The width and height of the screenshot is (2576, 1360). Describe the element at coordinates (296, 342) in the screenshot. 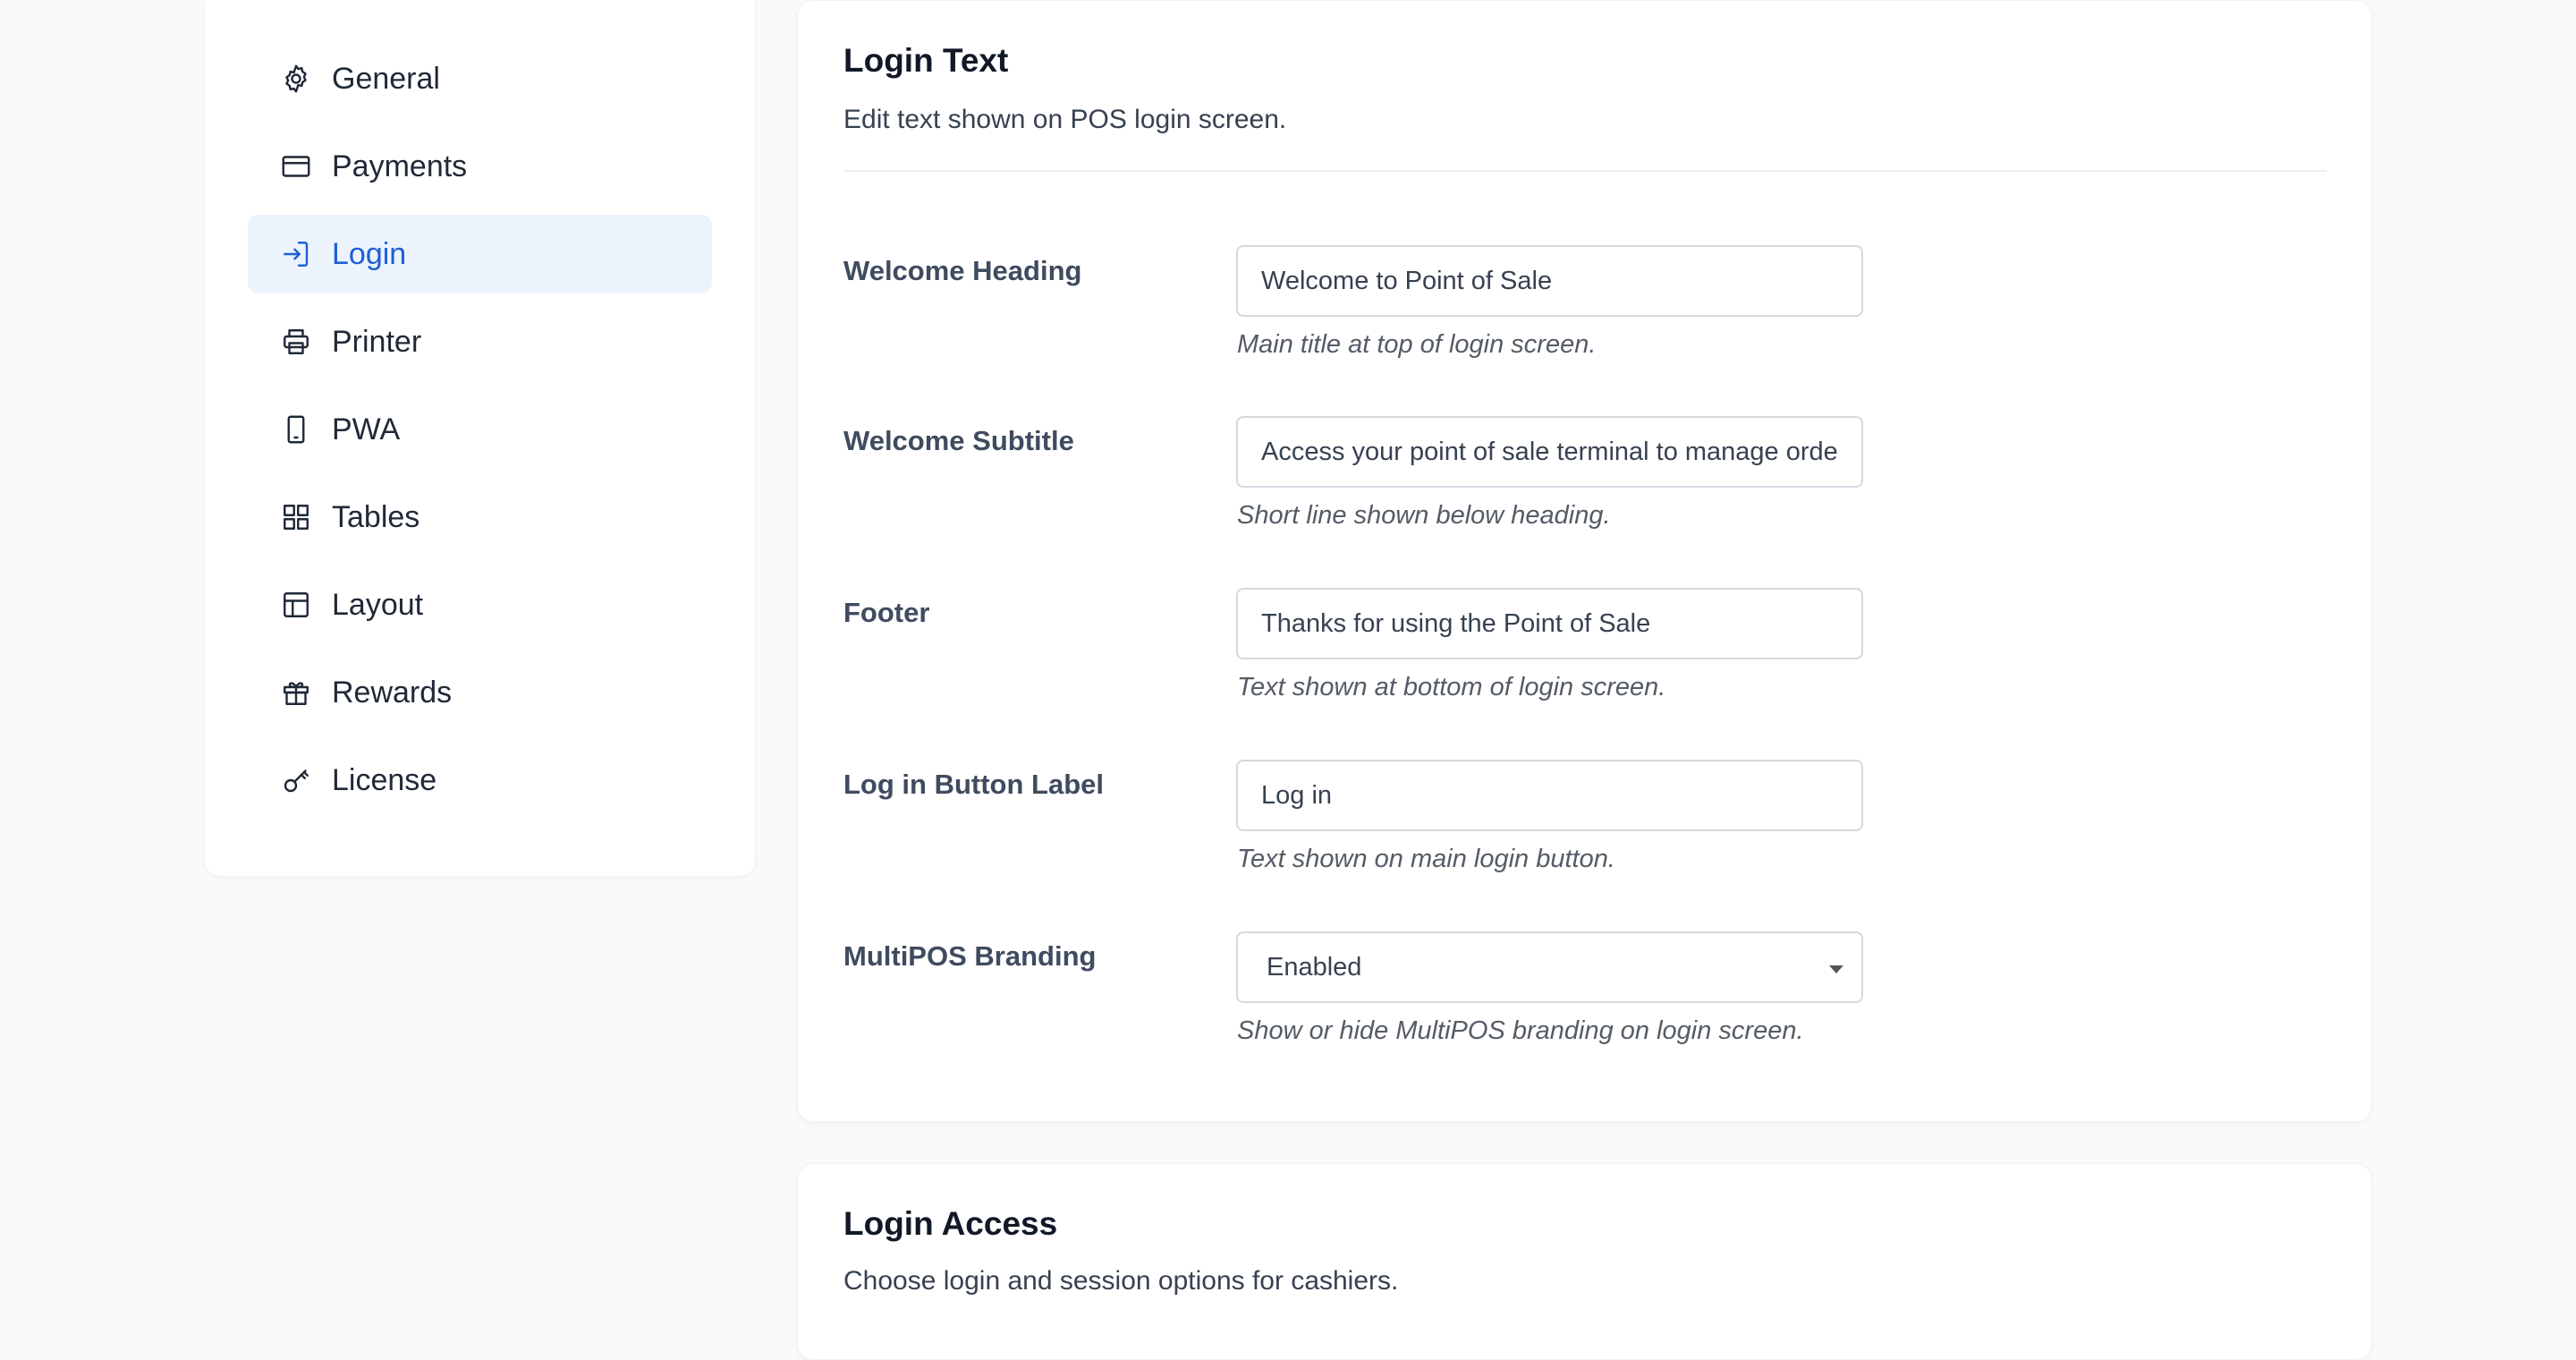

I see `printer-icon` at that location.